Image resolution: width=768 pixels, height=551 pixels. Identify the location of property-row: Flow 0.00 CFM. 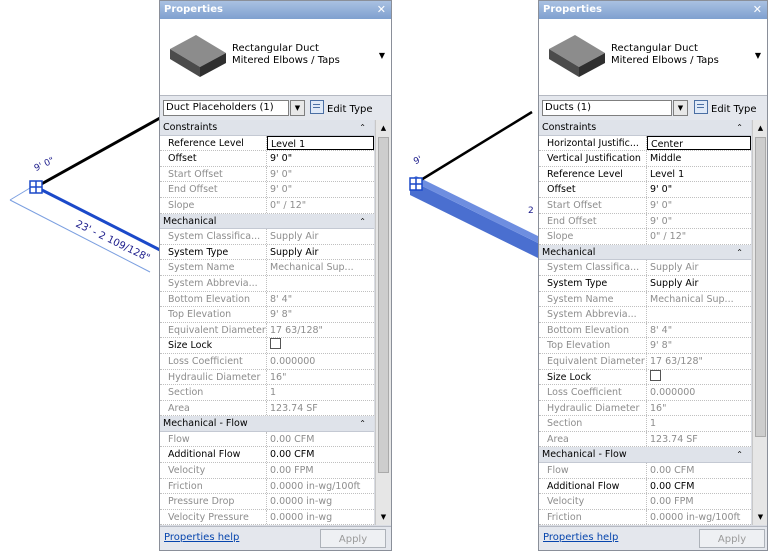
(267, 439).